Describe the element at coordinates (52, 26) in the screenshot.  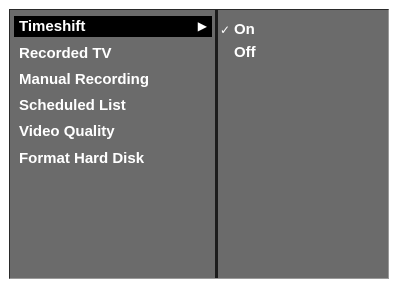
I see `menu-item-label: Timeshift` at that location.